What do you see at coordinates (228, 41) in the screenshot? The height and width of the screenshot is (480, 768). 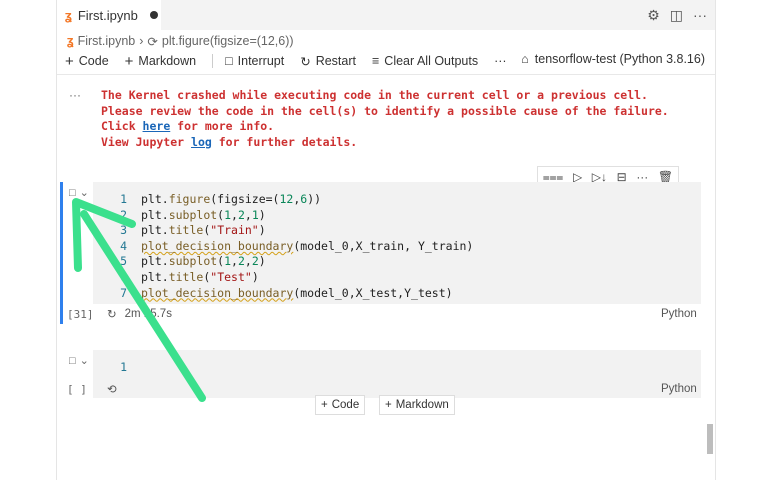 I see `breadcrumb-symbol: plt.figure(figsize=(12,6))` at bounding box center [228, 41].